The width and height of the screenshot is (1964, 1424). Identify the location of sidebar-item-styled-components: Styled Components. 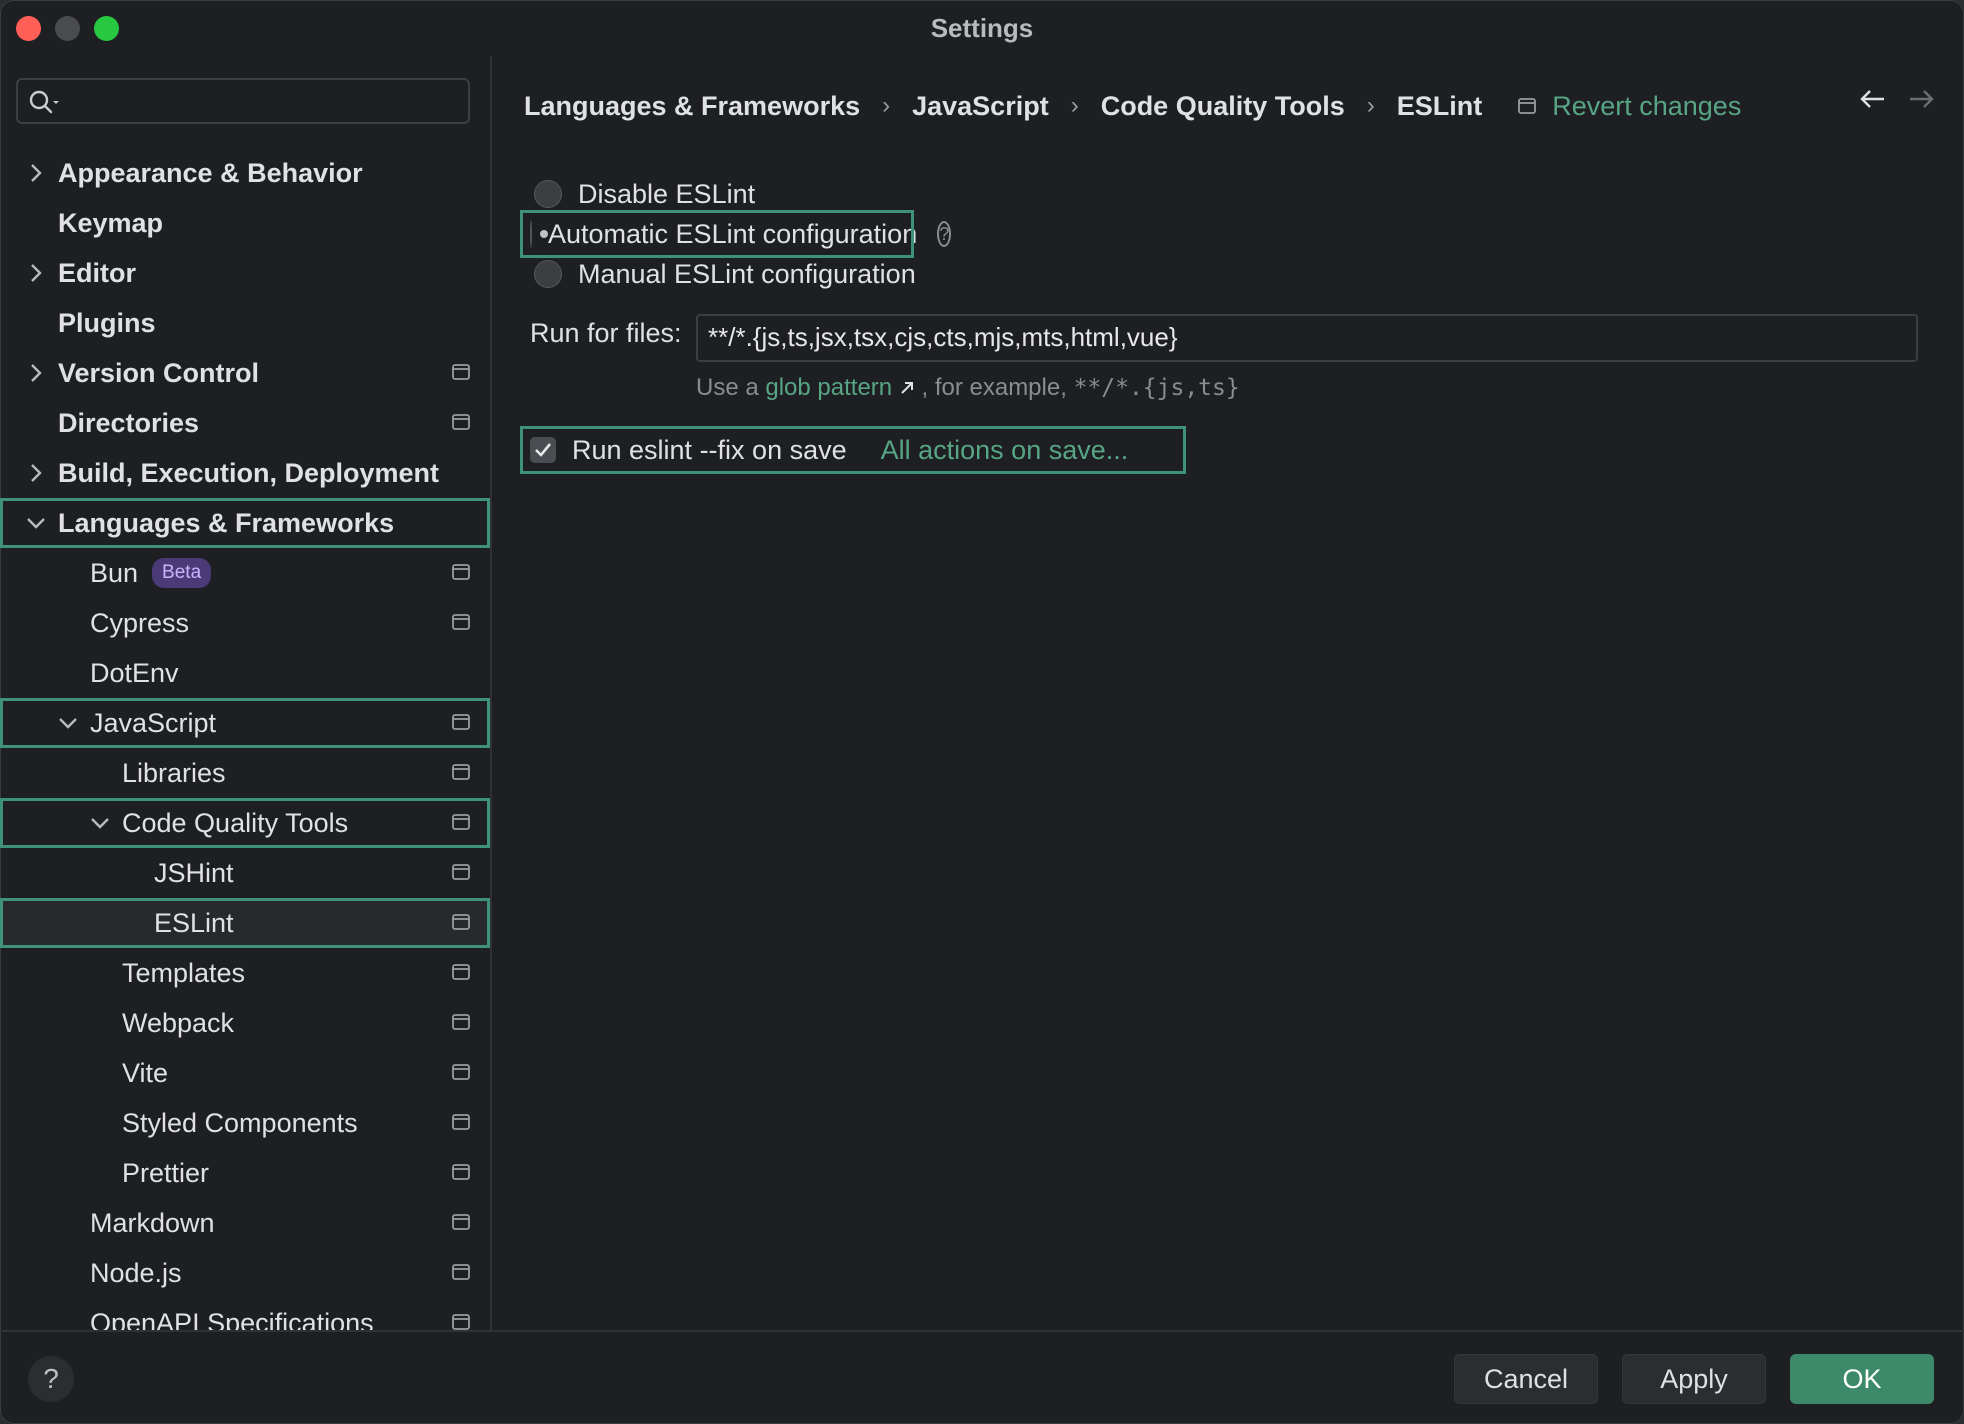
(245, 1123).